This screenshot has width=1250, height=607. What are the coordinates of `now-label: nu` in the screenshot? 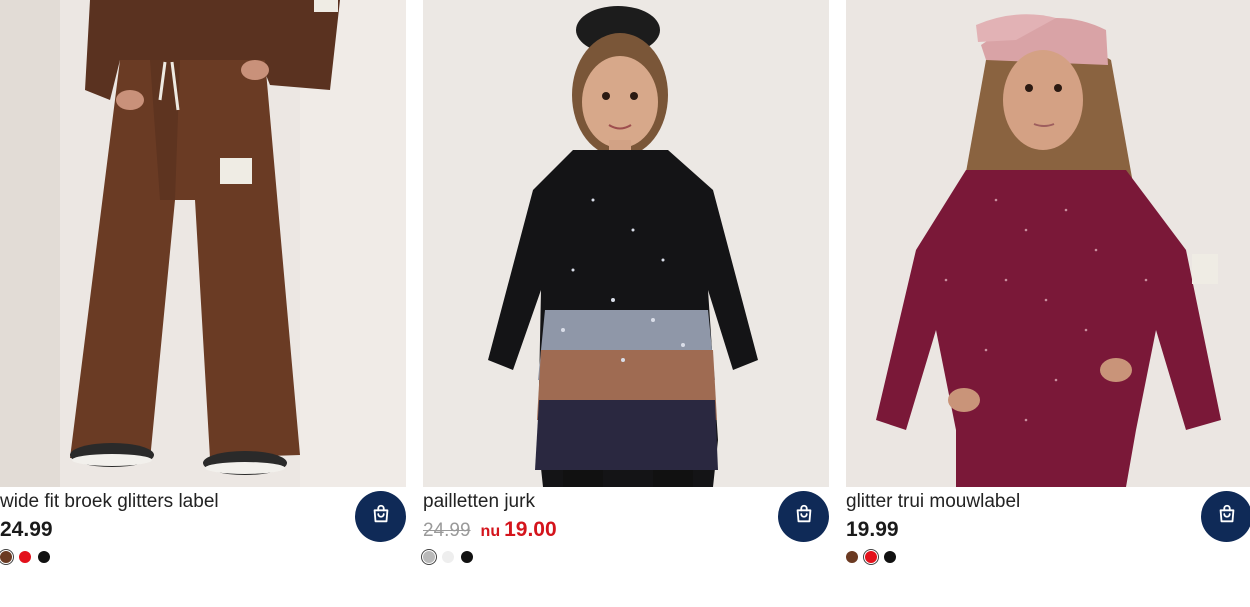 It's located at (490, 531).